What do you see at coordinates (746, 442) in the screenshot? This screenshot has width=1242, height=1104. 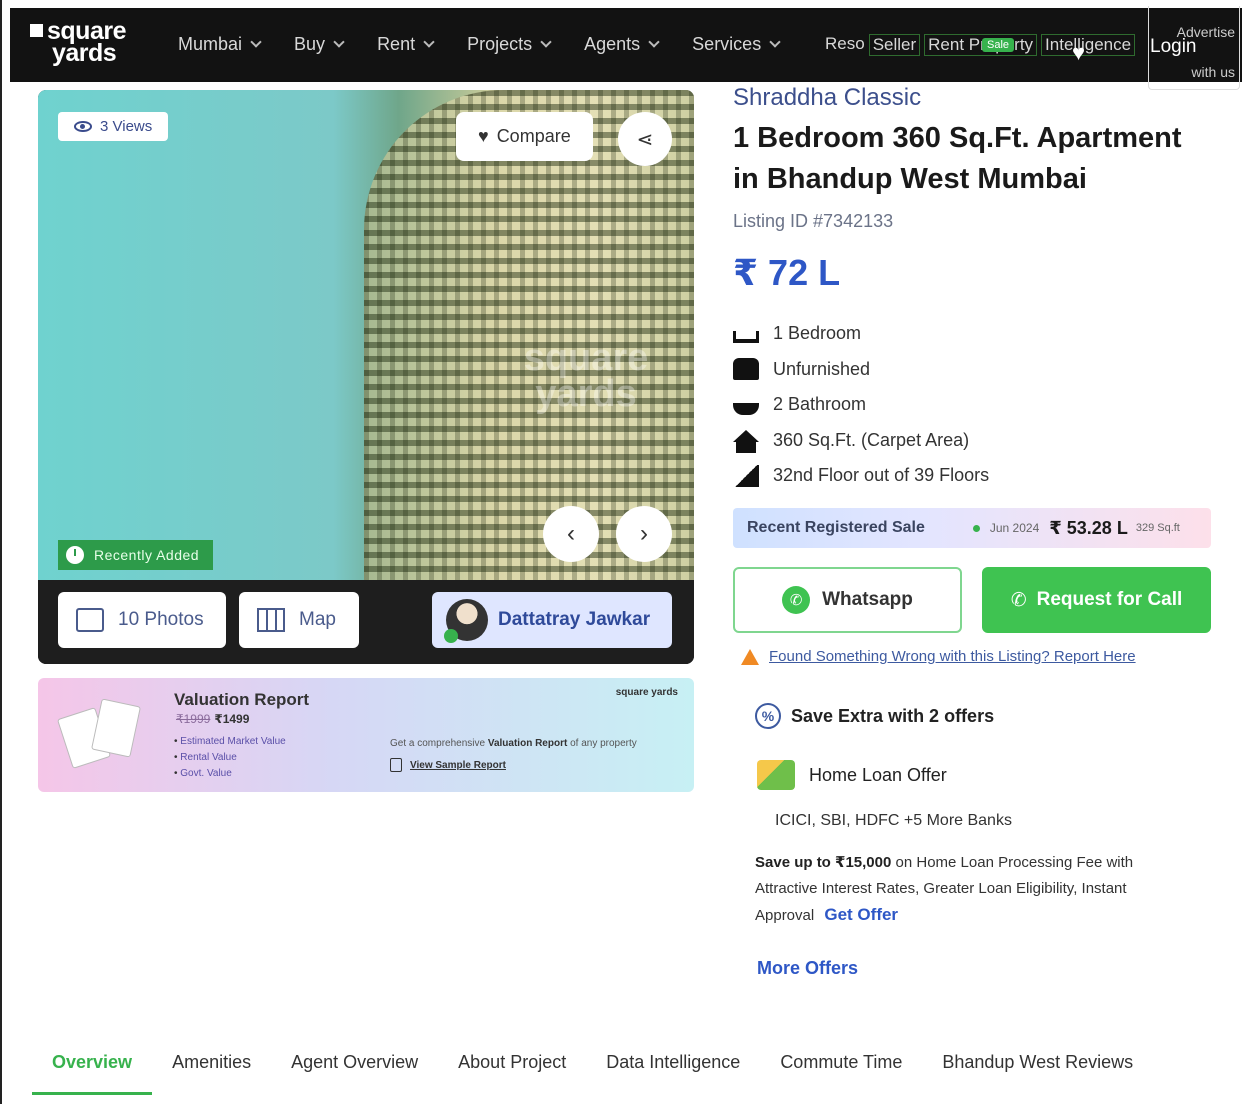 I see `home-icon` at bounding box center [746, 442].